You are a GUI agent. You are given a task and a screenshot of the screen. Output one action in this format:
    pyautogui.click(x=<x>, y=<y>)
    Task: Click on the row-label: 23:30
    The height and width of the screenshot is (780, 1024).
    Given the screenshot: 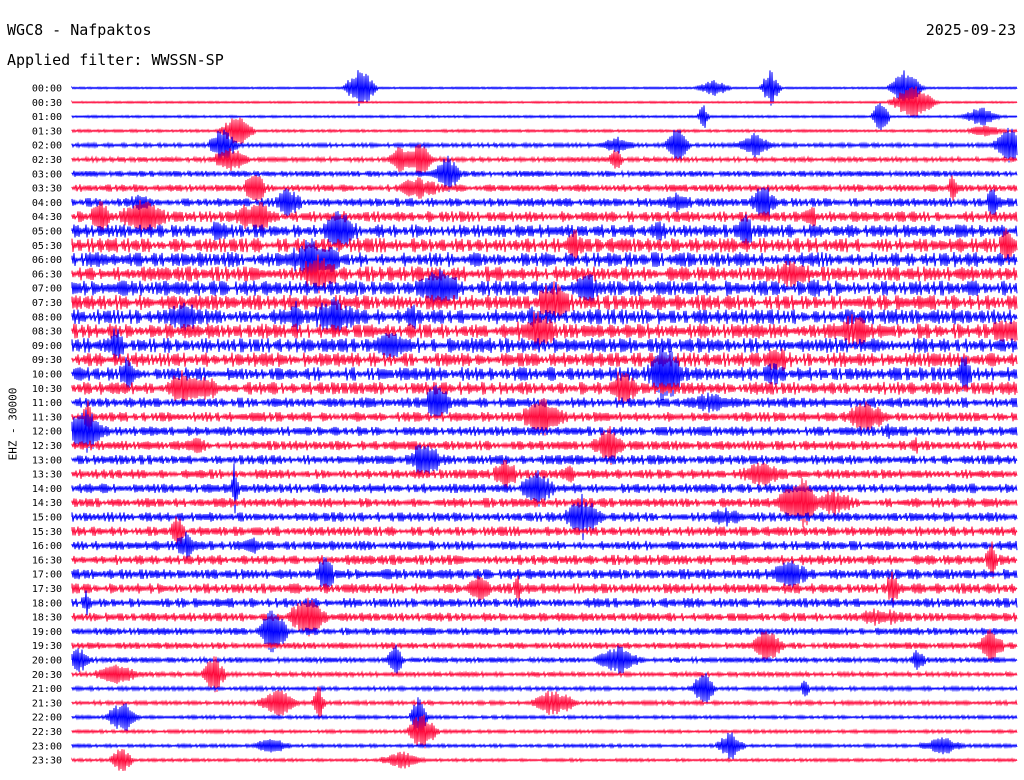 What is the action you would take?
    pyautogui.click(x=47, y=761)
    